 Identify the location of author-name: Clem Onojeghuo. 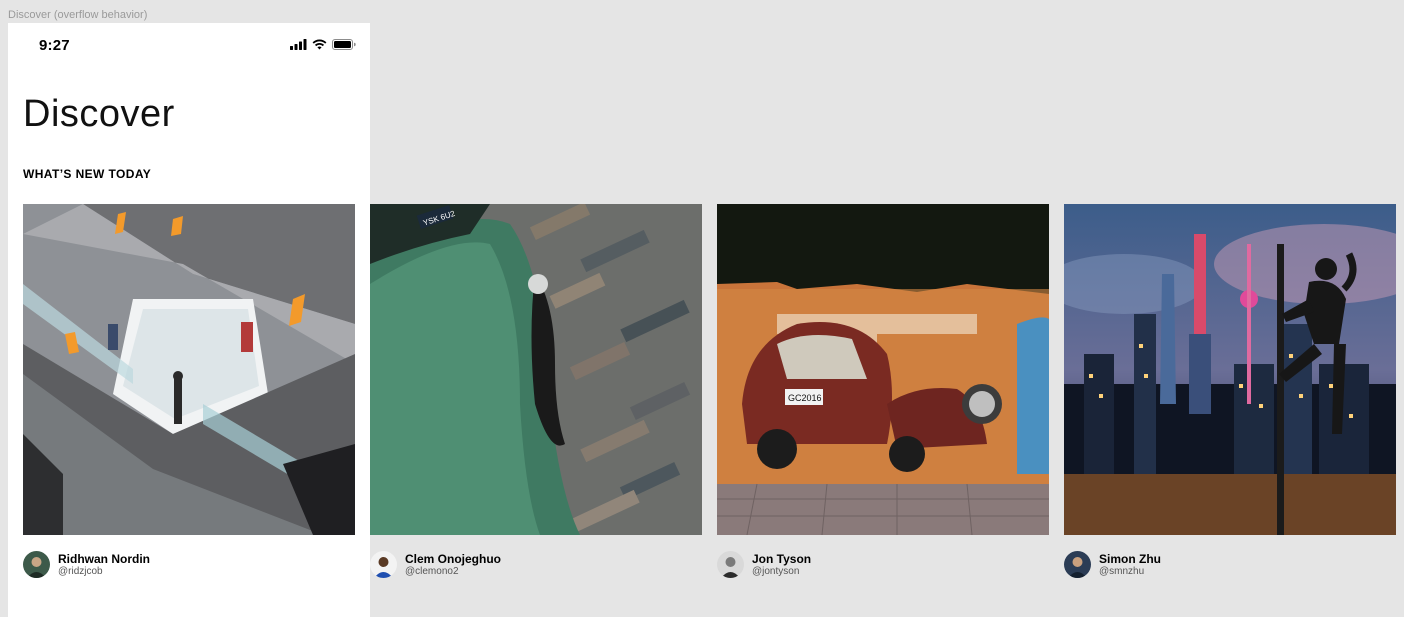
(453, 559).